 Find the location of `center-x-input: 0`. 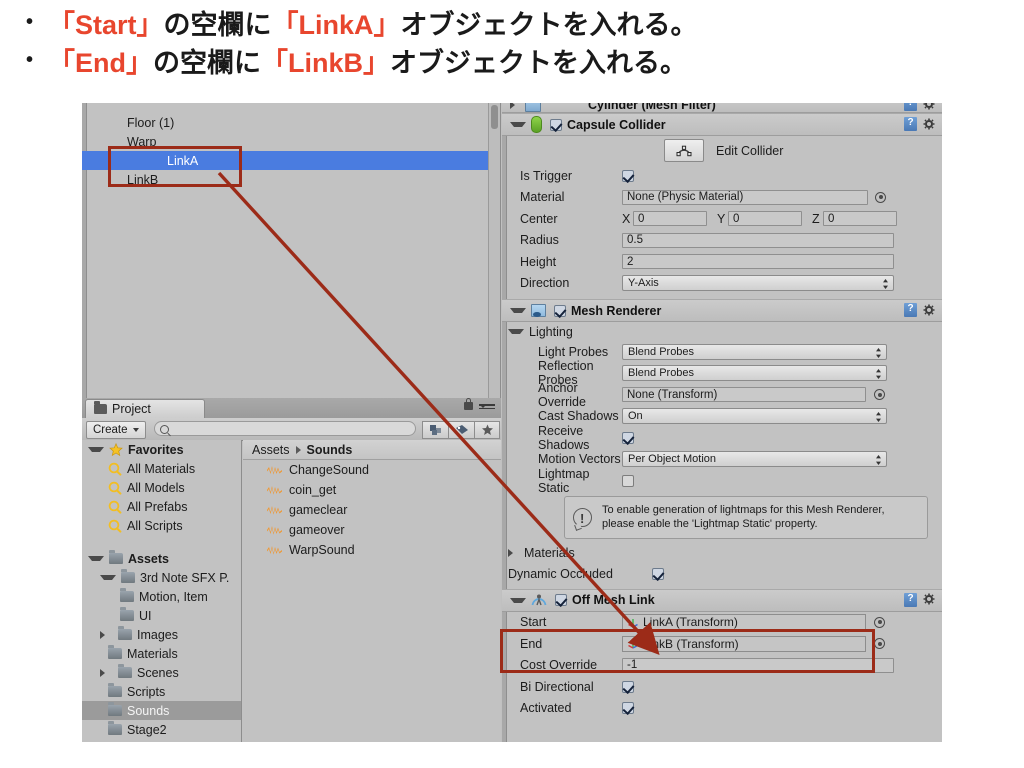

center-x-input: 0 is located at coordinates (670, 219).